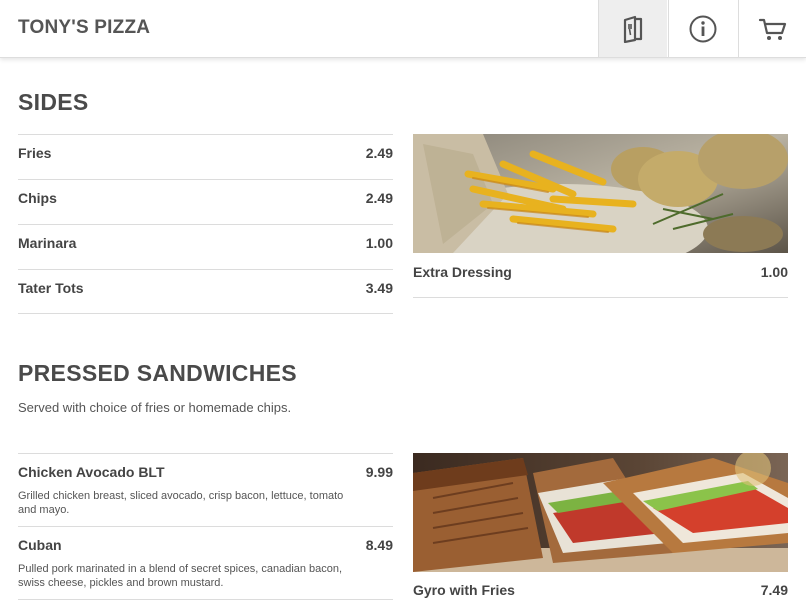  What do you see at coordinates (600, 275) in the screenshot?
I see `featured-item-extra-dressing: Extra Dressing 1.00` at bounding box center [600, 275].